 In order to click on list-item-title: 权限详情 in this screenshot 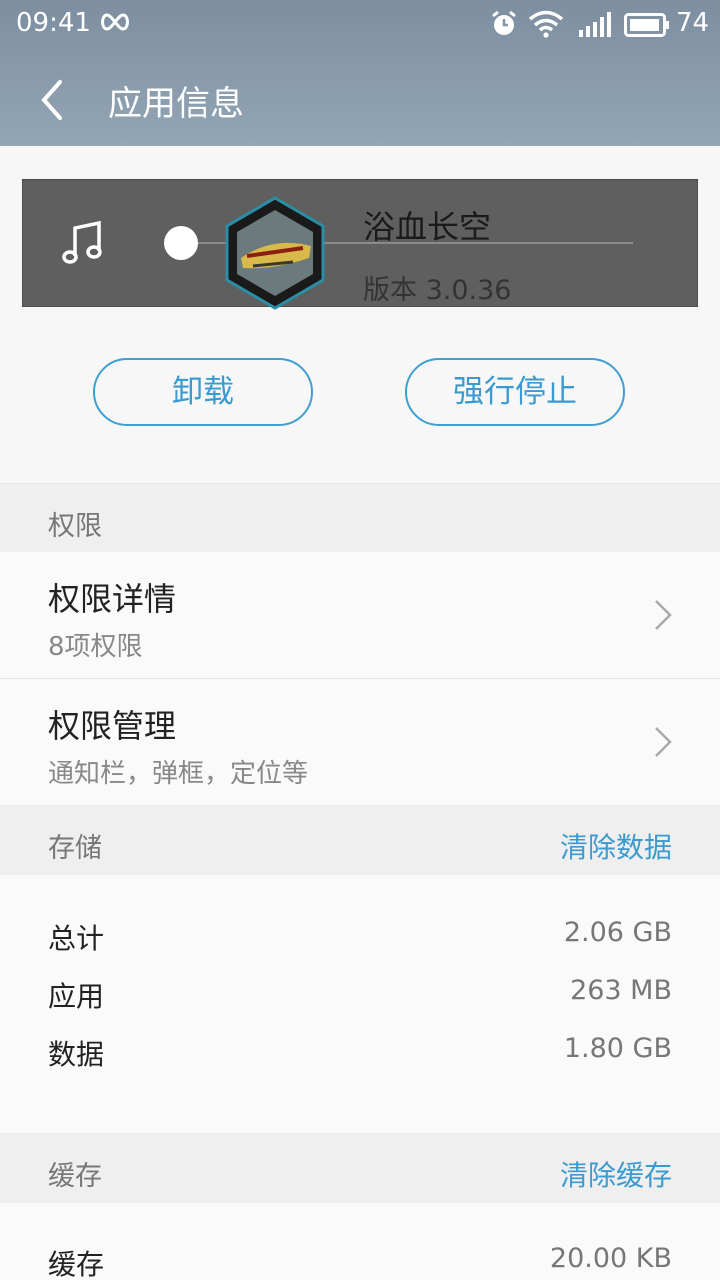, I will do `click(112, 599)`.